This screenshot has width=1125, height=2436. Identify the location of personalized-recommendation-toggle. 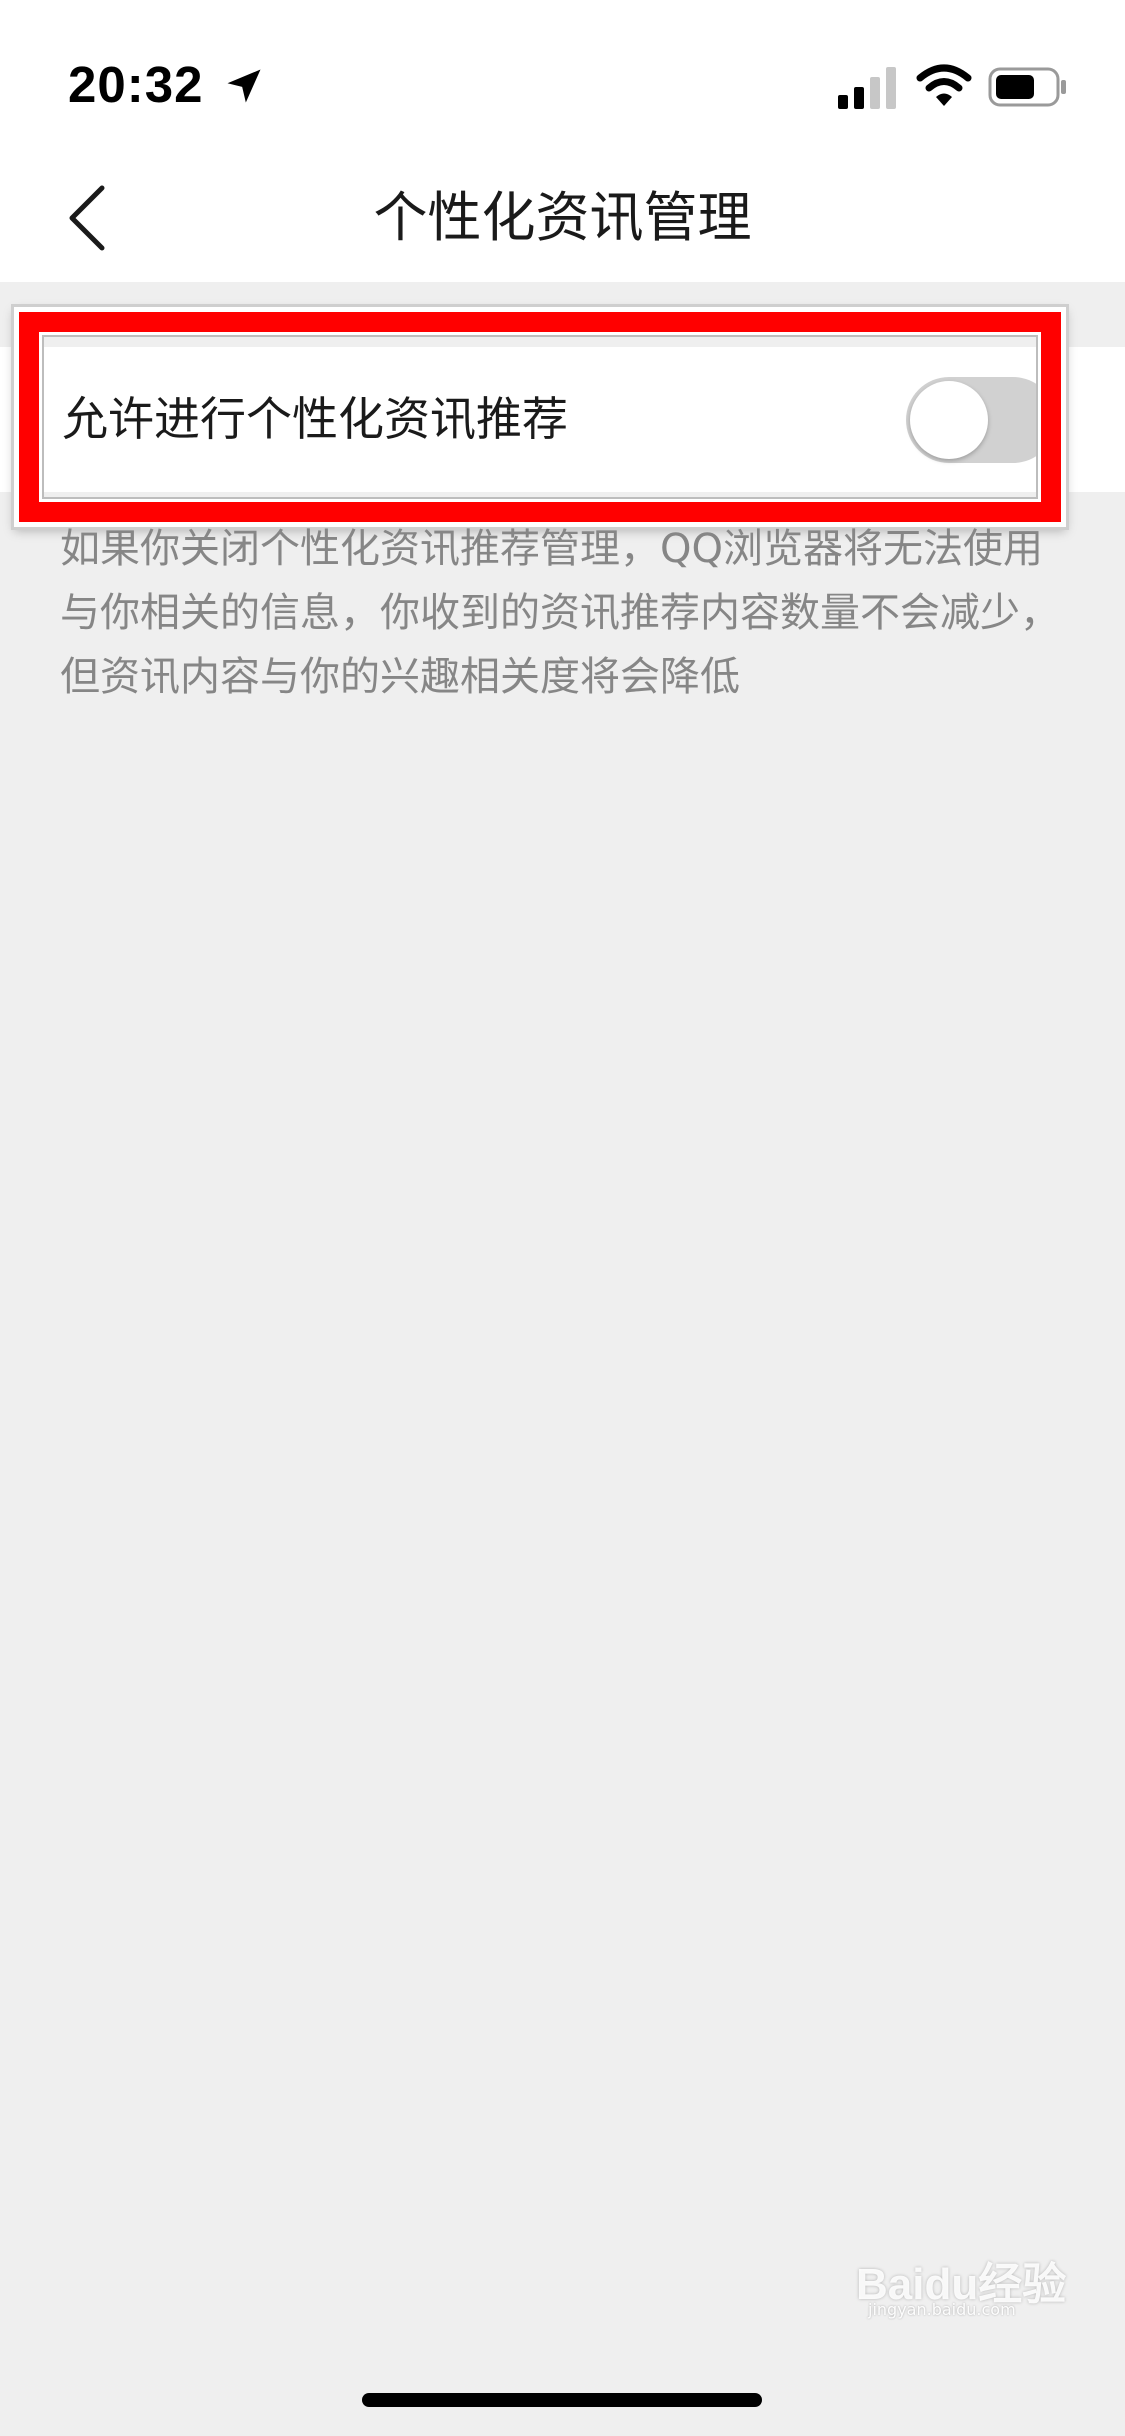
(981, 420).